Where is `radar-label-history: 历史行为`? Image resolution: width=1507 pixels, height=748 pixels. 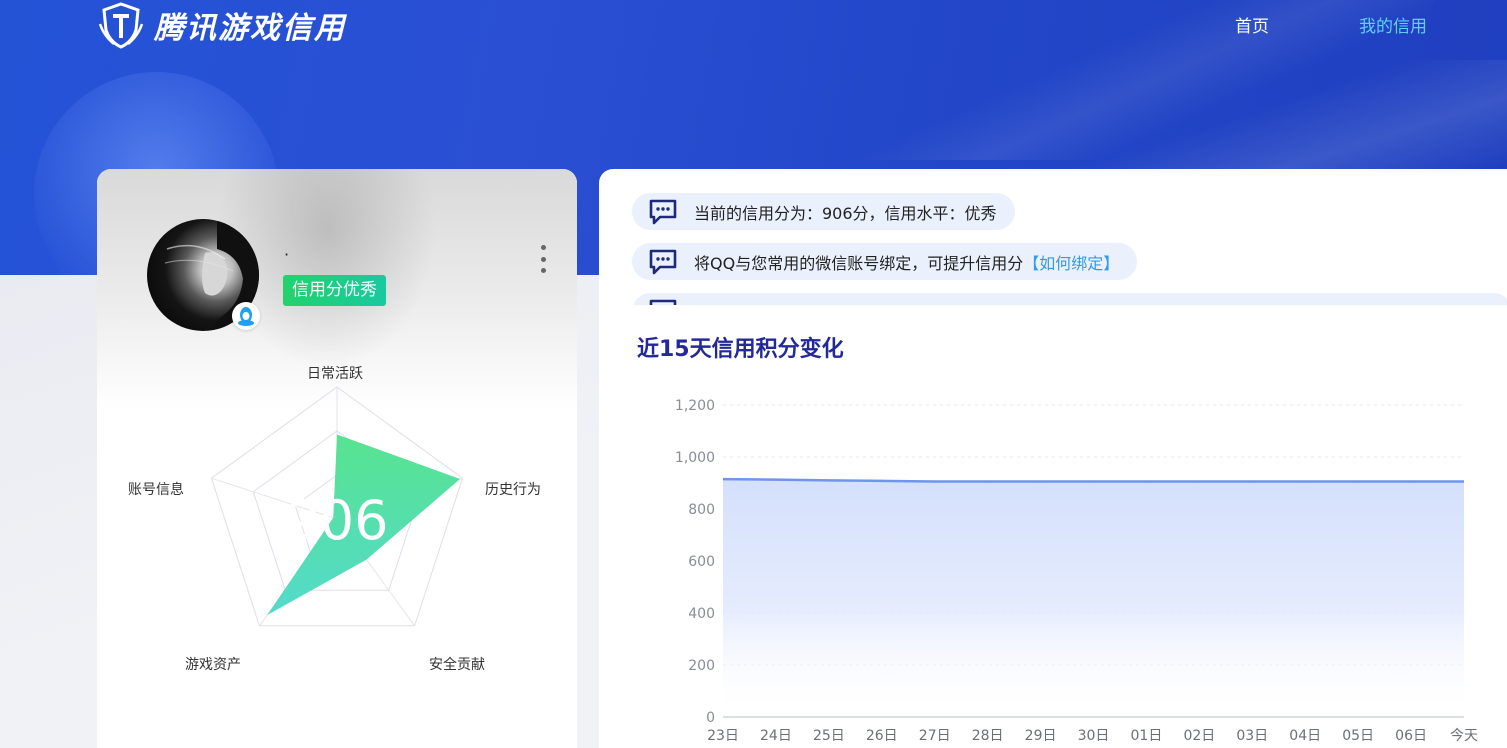
radar-label-history: 历史行为 is located at coordinates (513, 490).